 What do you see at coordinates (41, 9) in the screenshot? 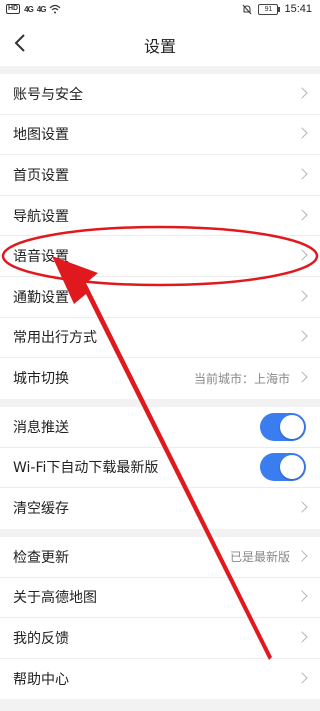
I see `signal-icon-2: 4G` at bounding box center [41, 9].